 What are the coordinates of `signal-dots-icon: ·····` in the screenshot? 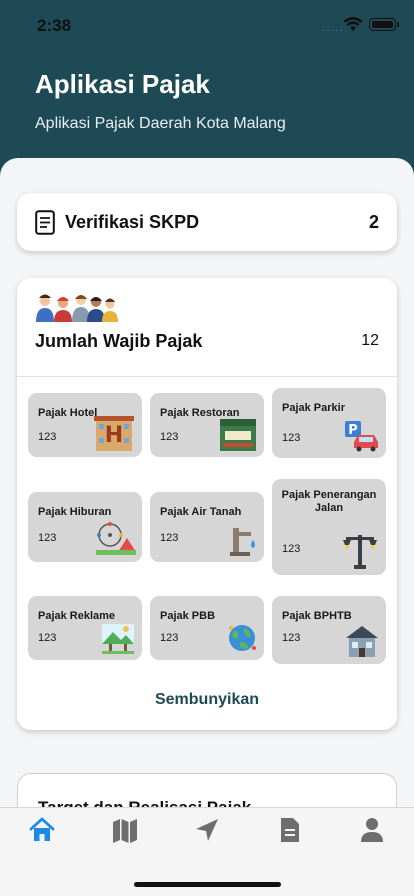 It's located at (333, 30).